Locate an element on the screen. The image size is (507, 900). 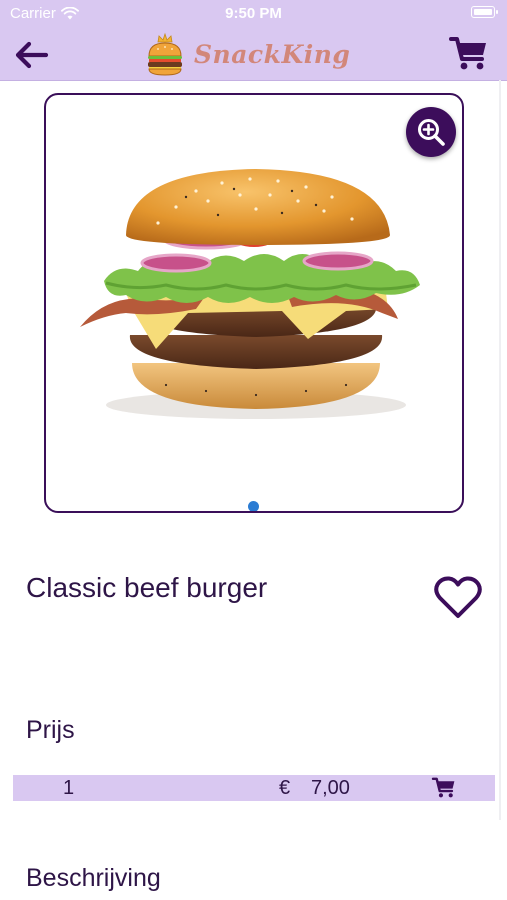
zoom-button is located at coordinates (431, 132).